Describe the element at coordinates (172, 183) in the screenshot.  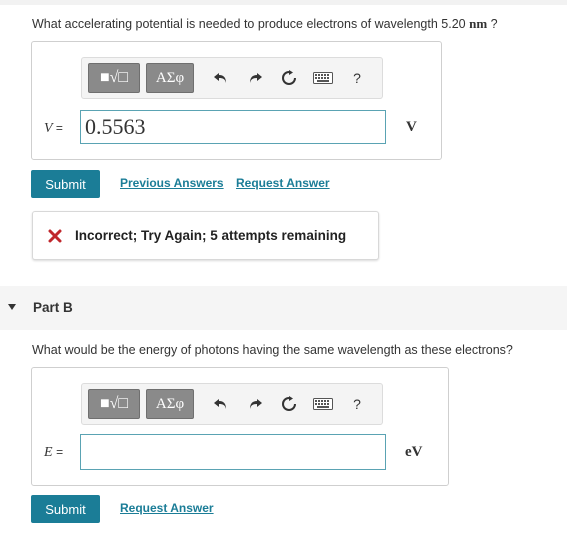
I see `previous-answers-link: Previous Answers` at that location.